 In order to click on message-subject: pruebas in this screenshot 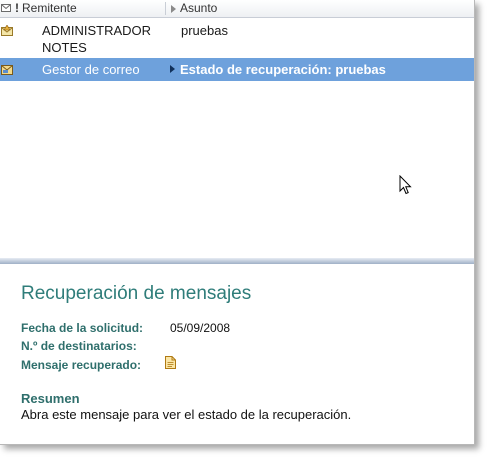, I will do `click(204, 30)`.